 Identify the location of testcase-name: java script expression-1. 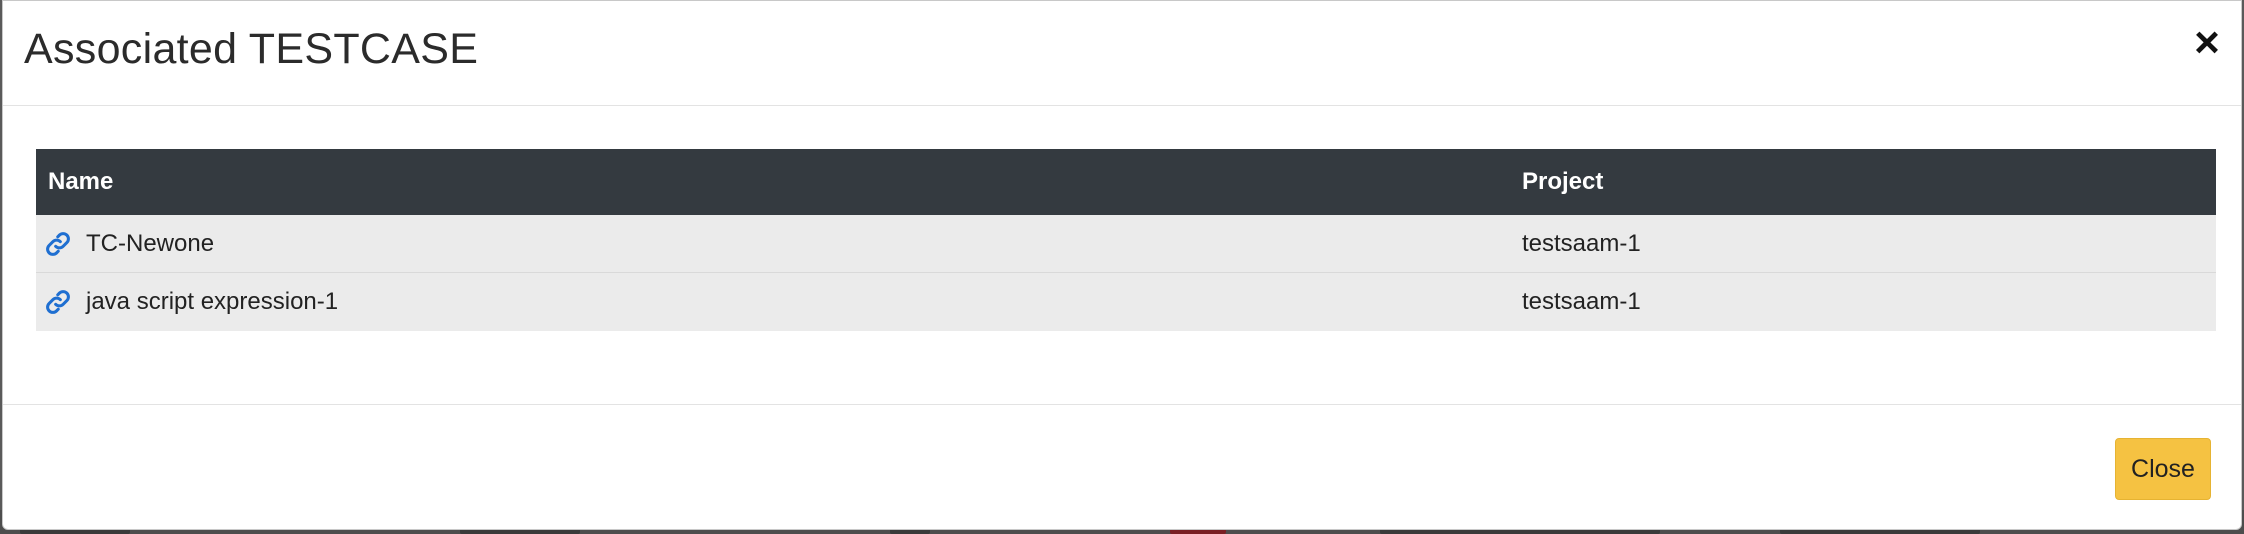
(212, 301).